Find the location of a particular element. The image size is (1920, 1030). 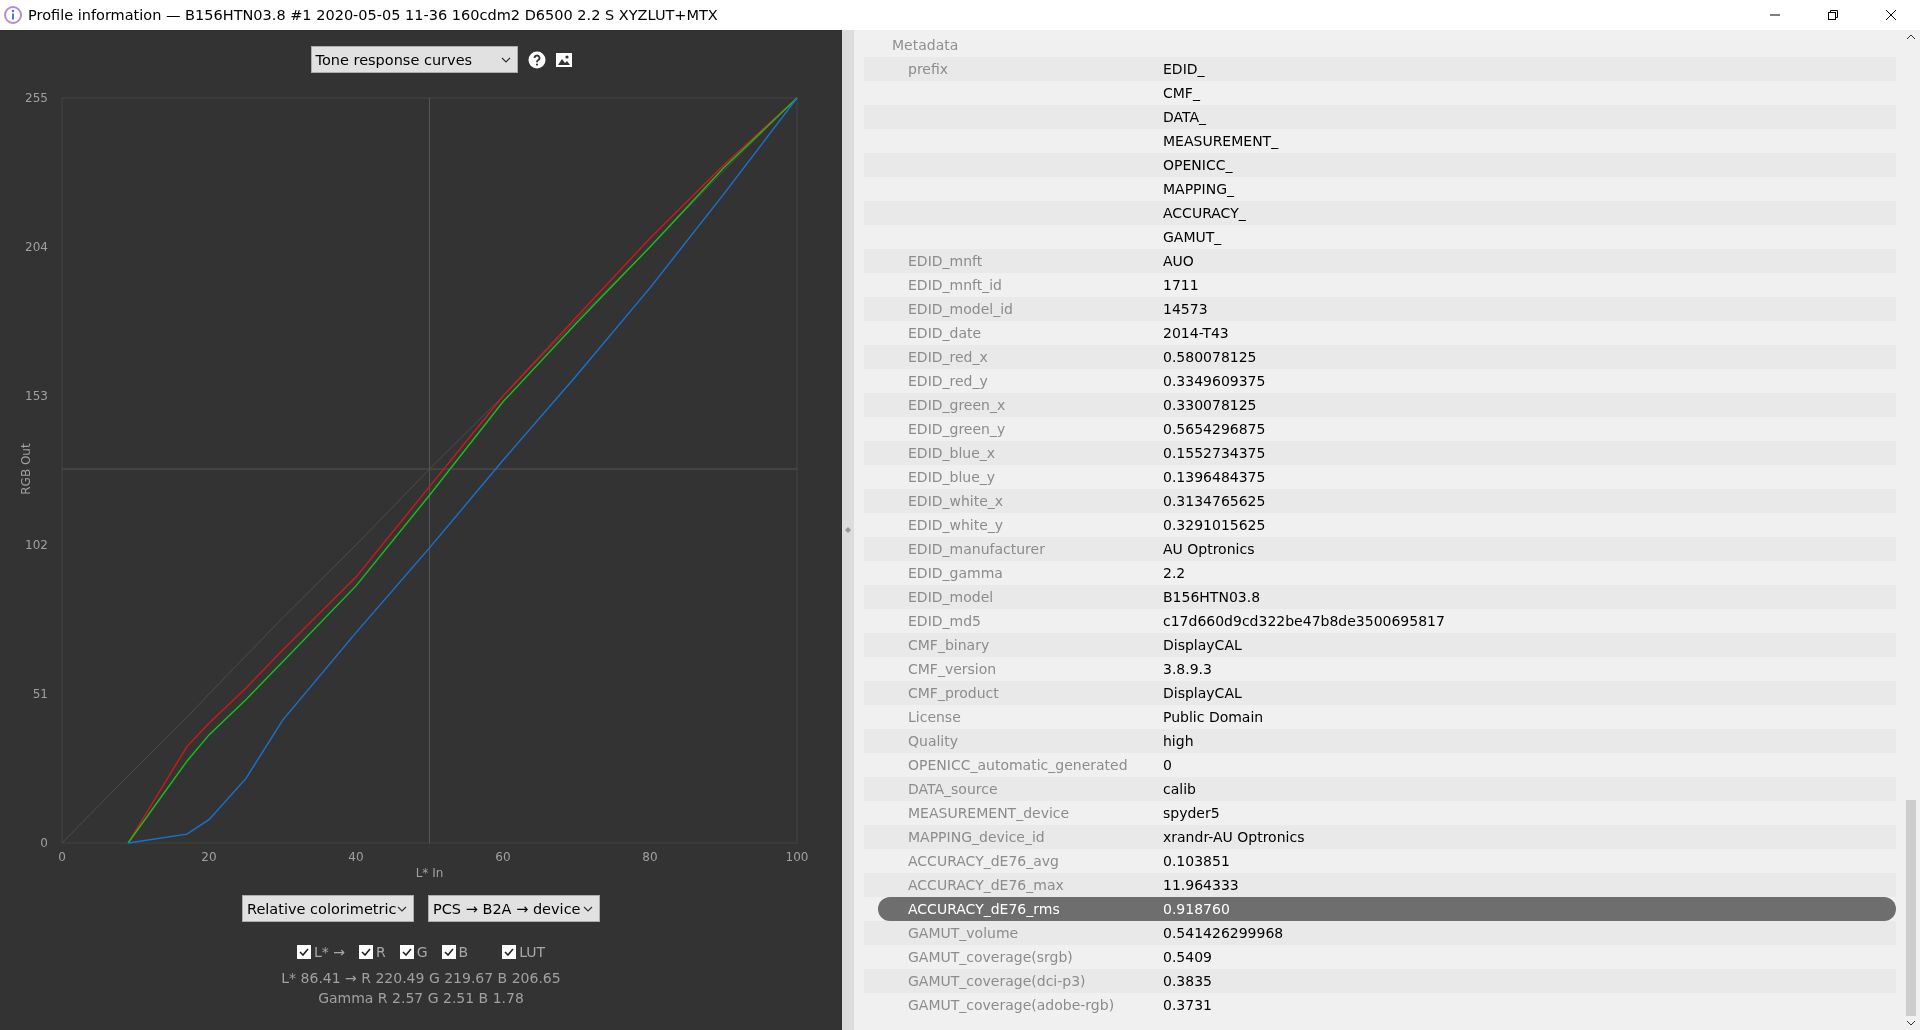

metadata-value: 0.3731 is located at coordinates (1187, 1005).